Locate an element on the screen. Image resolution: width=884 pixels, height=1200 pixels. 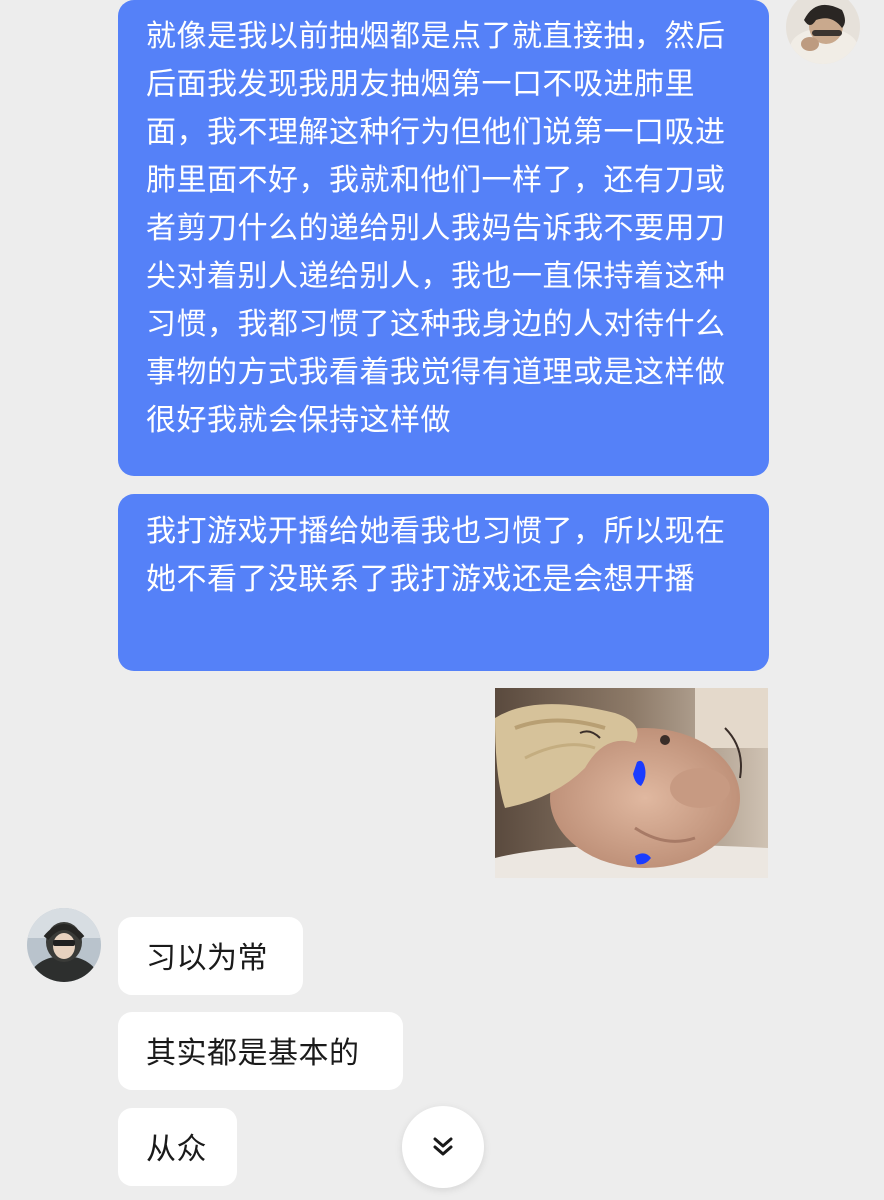
incoming-message-bubble: 习以为常 is located at coordinates (210, 956).